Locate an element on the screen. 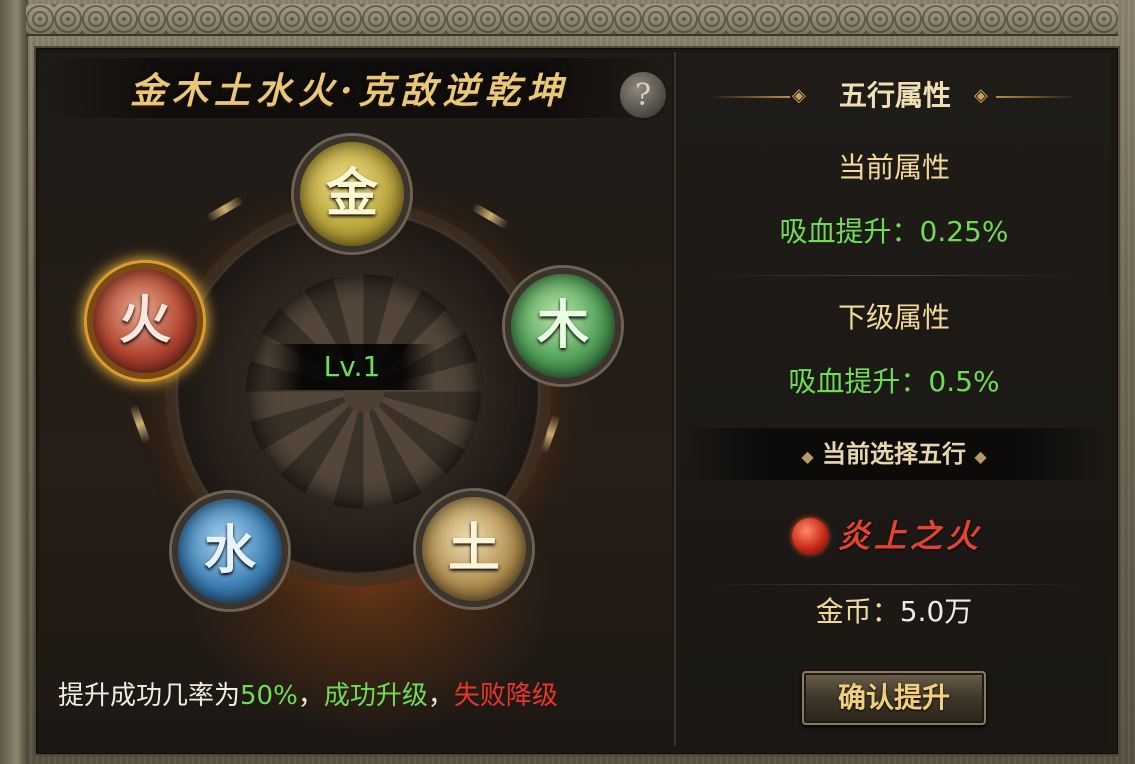 The image size is (1135, 764). orb-metal-button: 金 is located at coordinates (352, 194).